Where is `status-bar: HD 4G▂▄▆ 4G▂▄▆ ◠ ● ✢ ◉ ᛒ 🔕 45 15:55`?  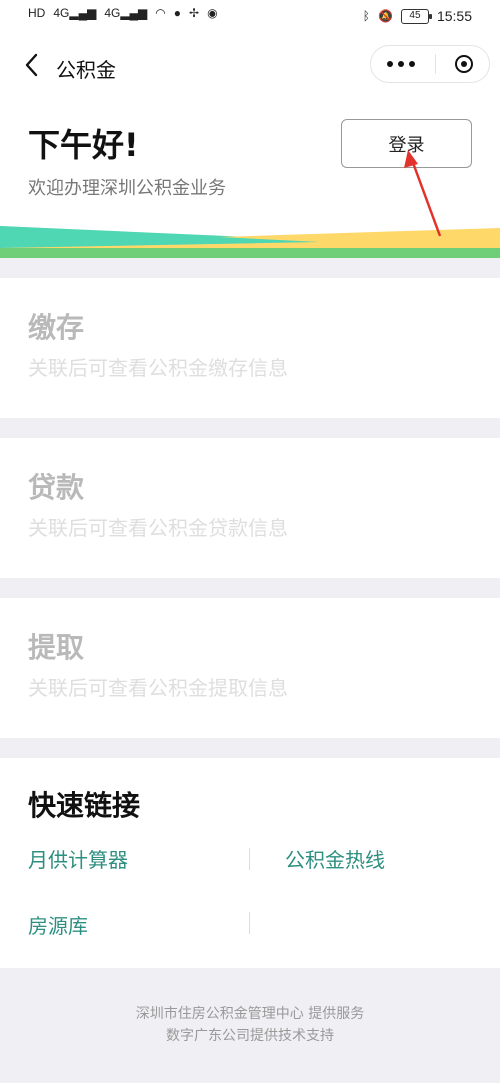
status-bar: HD 4G▂▄▆ 4G▂▄▆ ◠ ● ✢ ◉ ᛒ 🔕 45 15:55 is located at coordinates (250, 18).